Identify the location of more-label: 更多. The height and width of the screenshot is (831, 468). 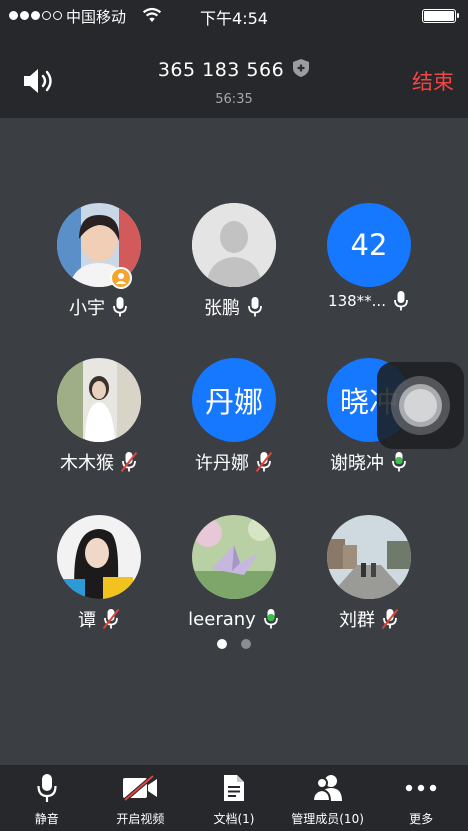
(421, 819).